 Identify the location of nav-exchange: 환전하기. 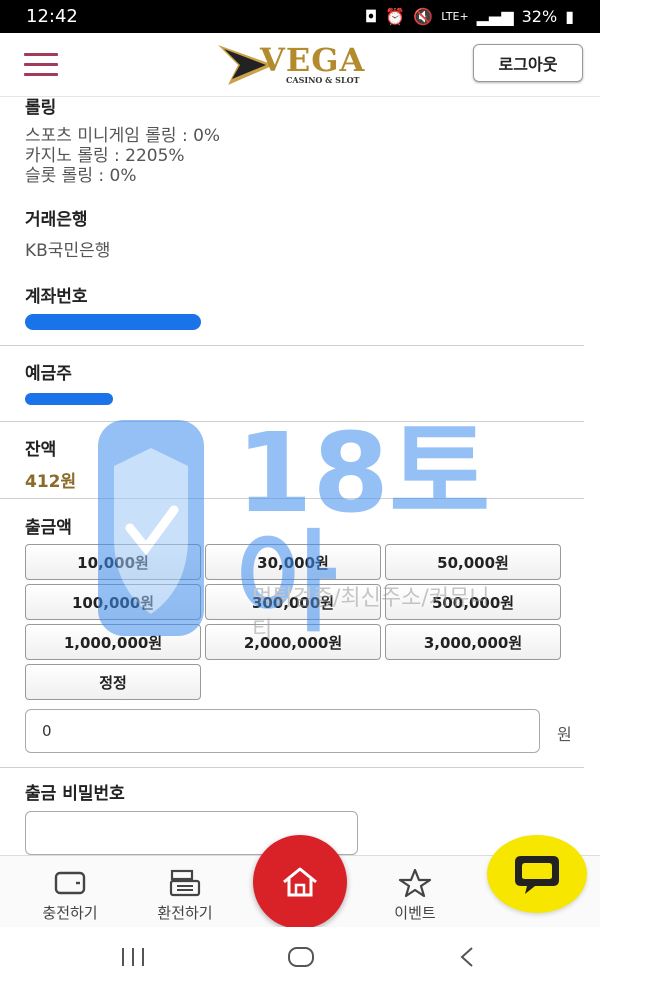
(185, 895).